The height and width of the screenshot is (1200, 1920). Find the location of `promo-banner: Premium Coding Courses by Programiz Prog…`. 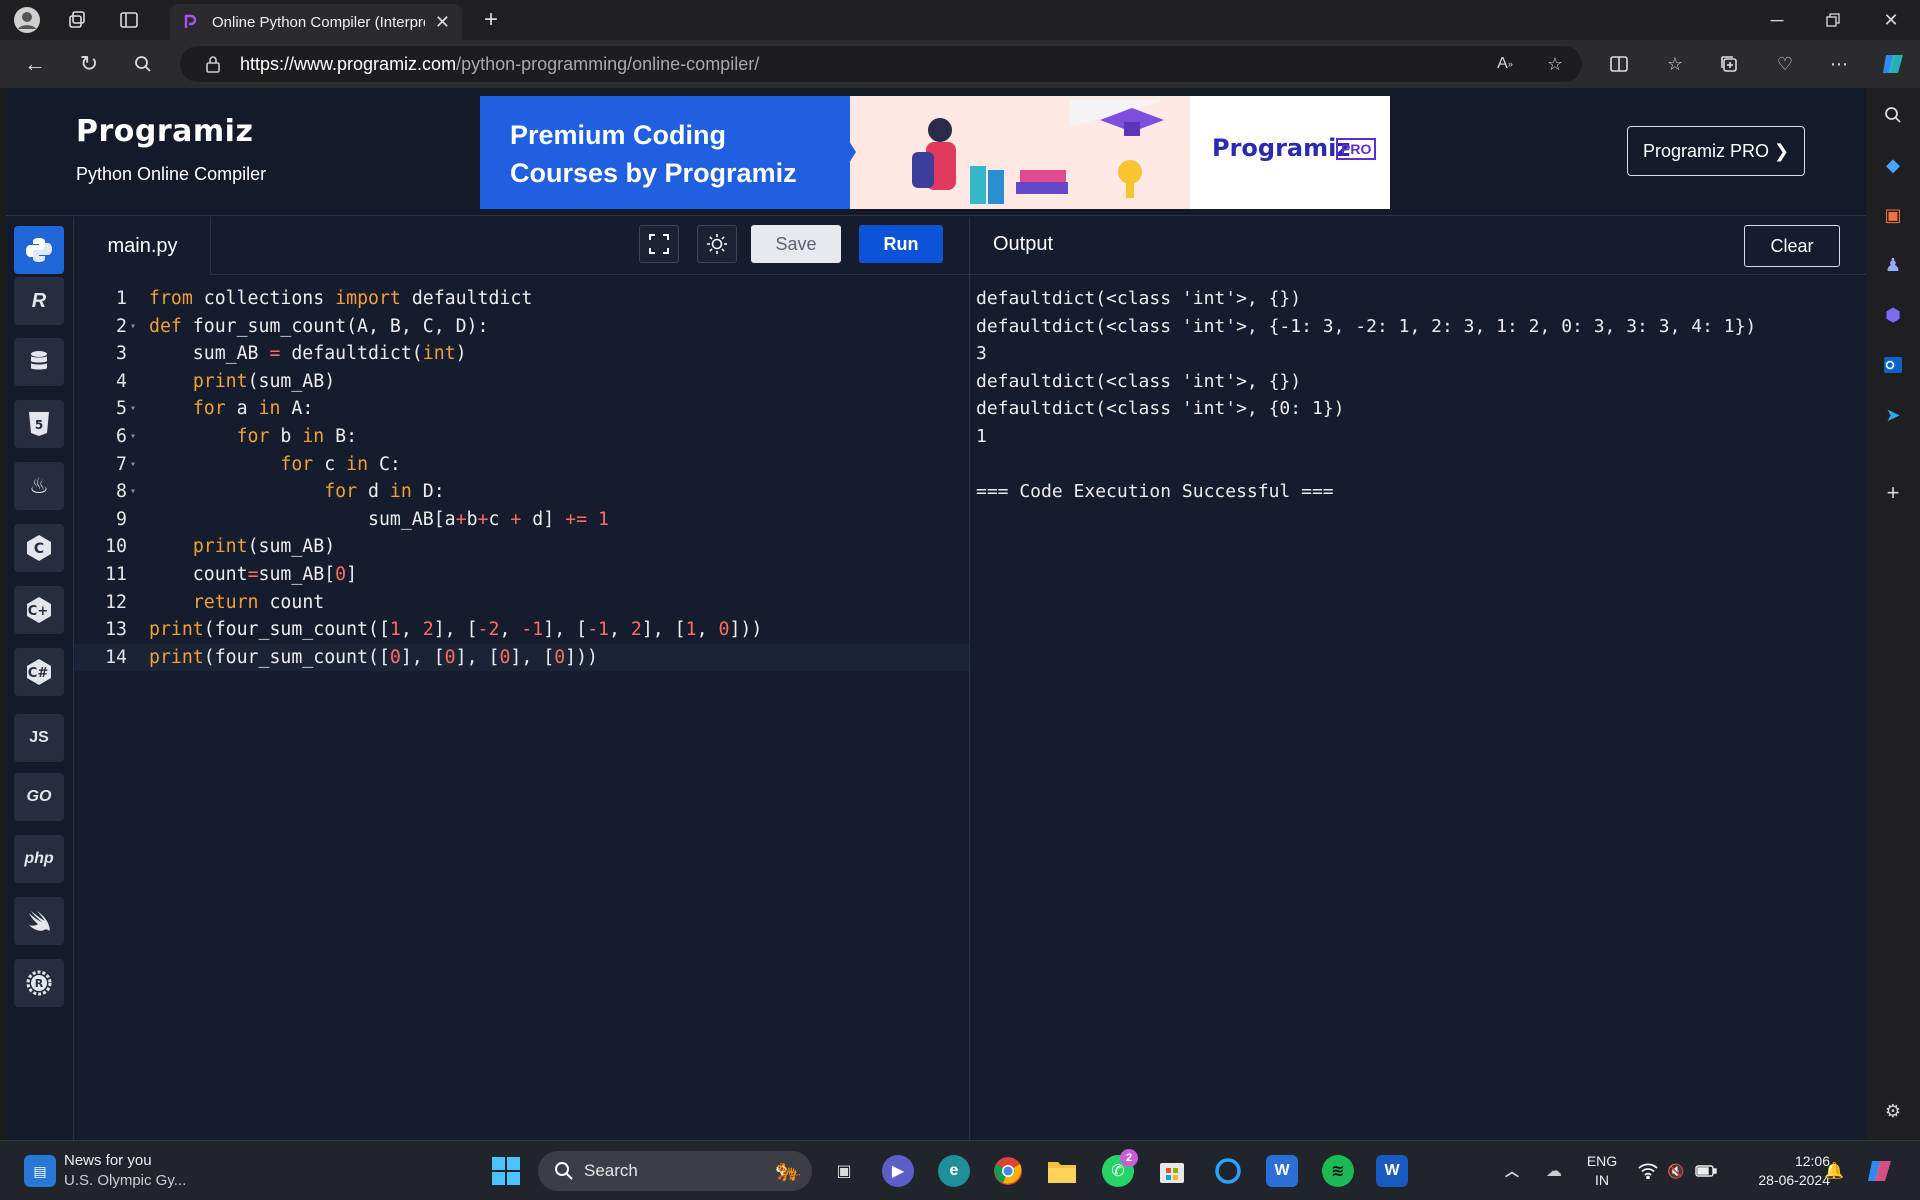

promo-banner: Premium Coding Courses by Programiz Prog… is located at coordinates (935, 152).